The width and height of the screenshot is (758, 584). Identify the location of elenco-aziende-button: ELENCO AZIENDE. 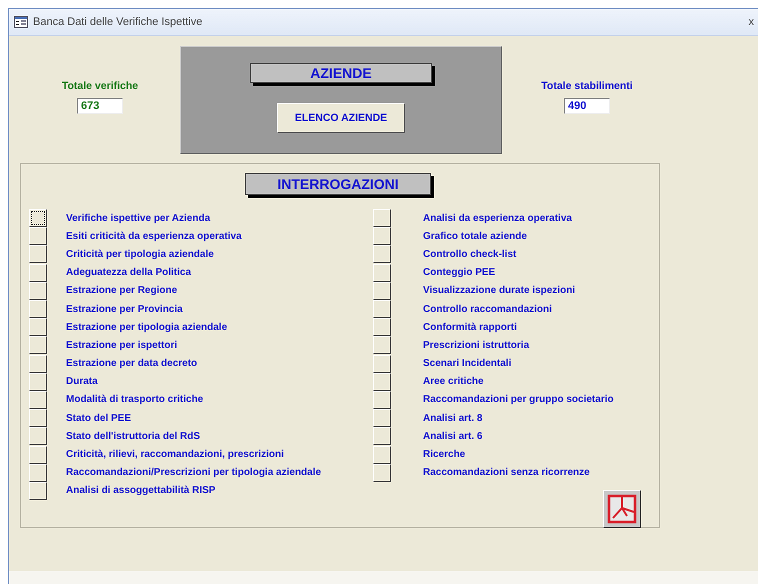
(341, 118).